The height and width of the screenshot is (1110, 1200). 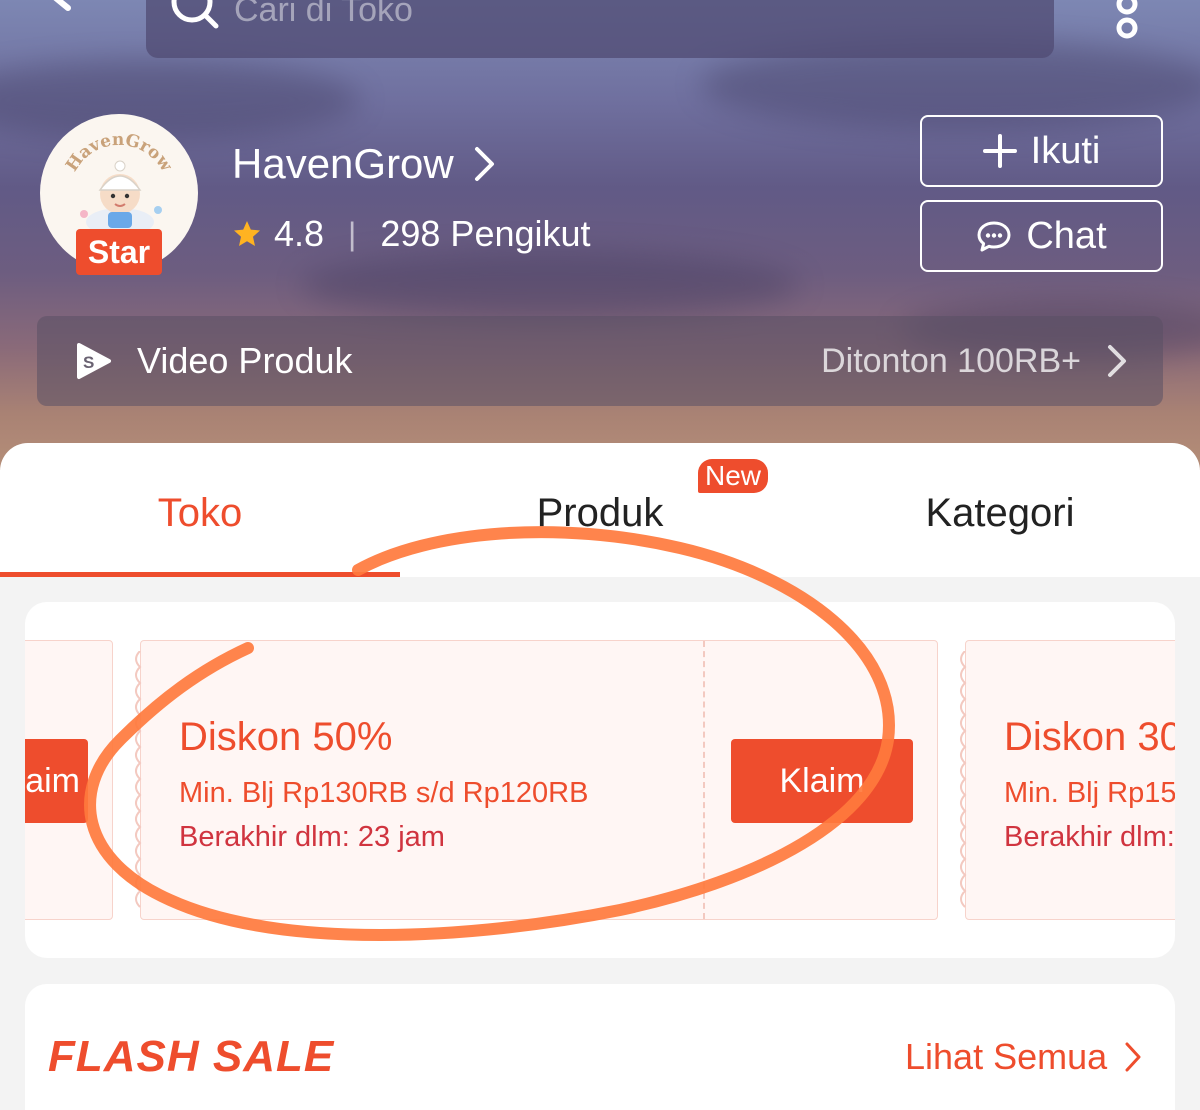 What do you see at coordinates (994, 236) in the screenshot?
I see `chat-bubble-icon` at bounding box center [994, 236].